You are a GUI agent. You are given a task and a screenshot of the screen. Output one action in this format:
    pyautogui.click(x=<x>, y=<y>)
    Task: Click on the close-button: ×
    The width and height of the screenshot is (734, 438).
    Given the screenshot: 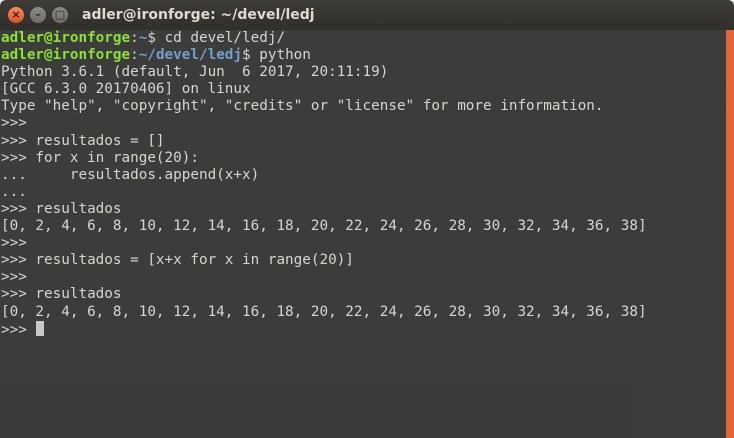 What is the action you would take?
    pyautogui.click(x=16, y=15)
    